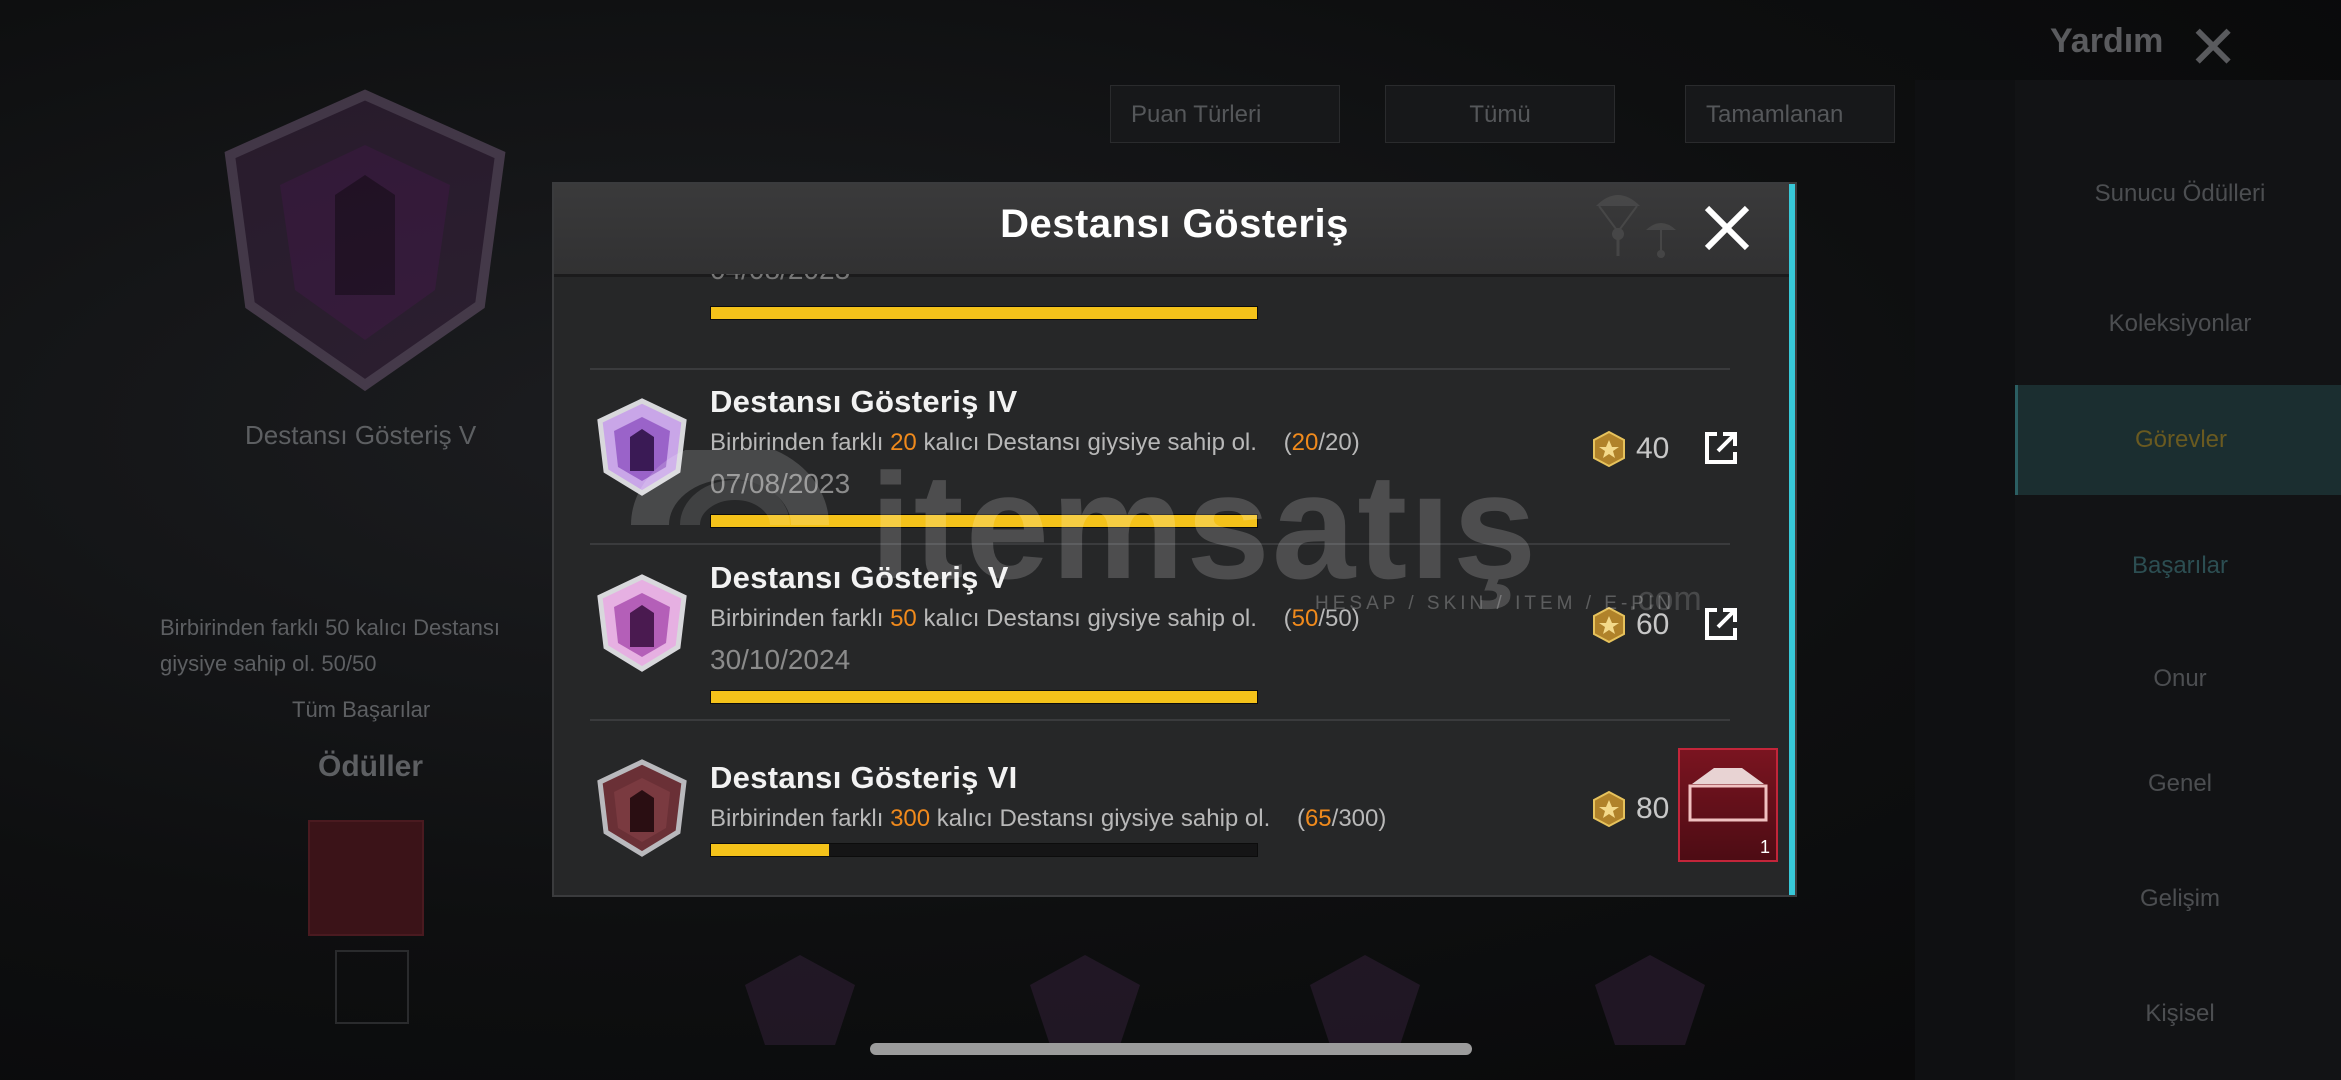 Image resolution: width=2341 pixels, height=1080 pixels. Describe the element at coordinates (780, 659) in the screenshot. I see `achievement-date: 30/10/2024` at that location.